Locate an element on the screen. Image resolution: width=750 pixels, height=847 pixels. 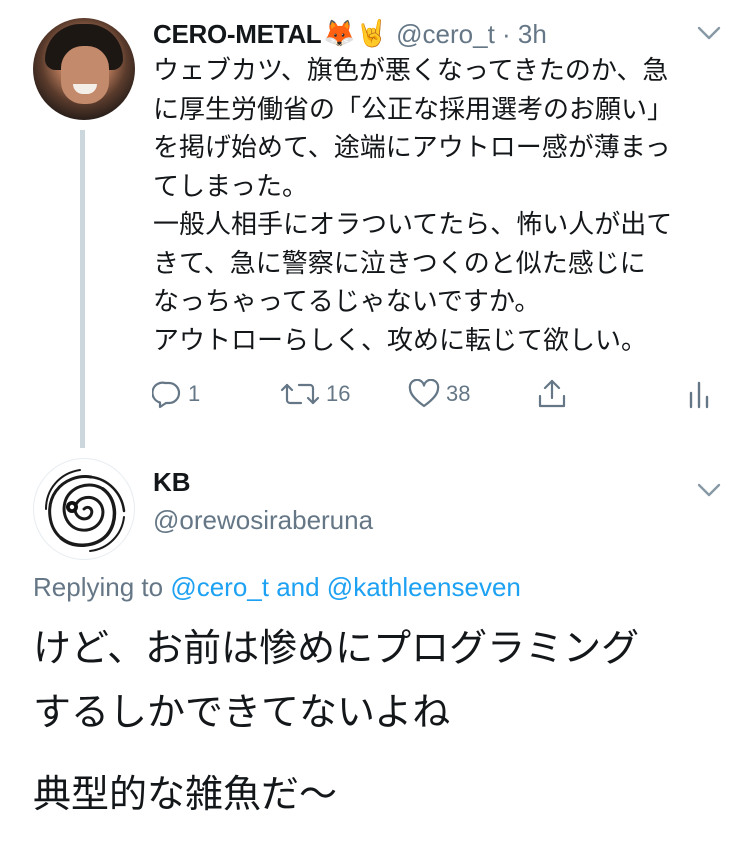
mention-link: @cero_t is located at coordinates (219, 587).